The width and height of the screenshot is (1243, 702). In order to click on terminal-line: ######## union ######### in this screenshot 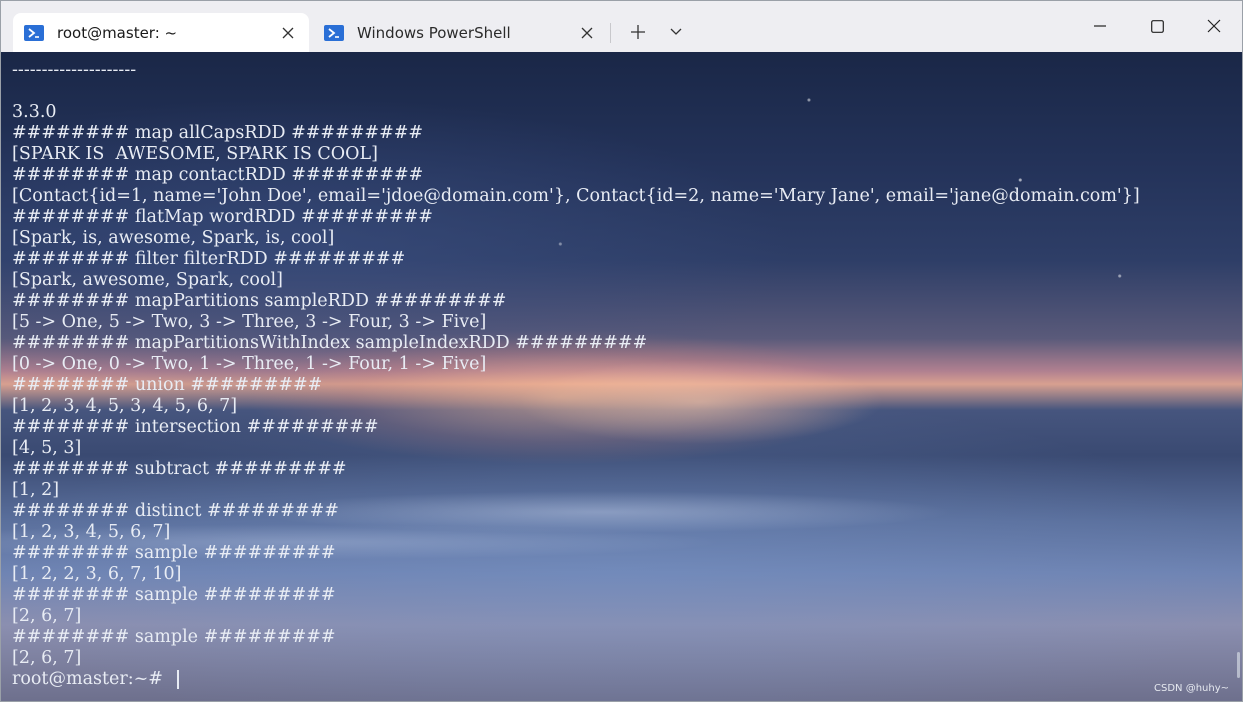, I will do `click(167, 385)`.